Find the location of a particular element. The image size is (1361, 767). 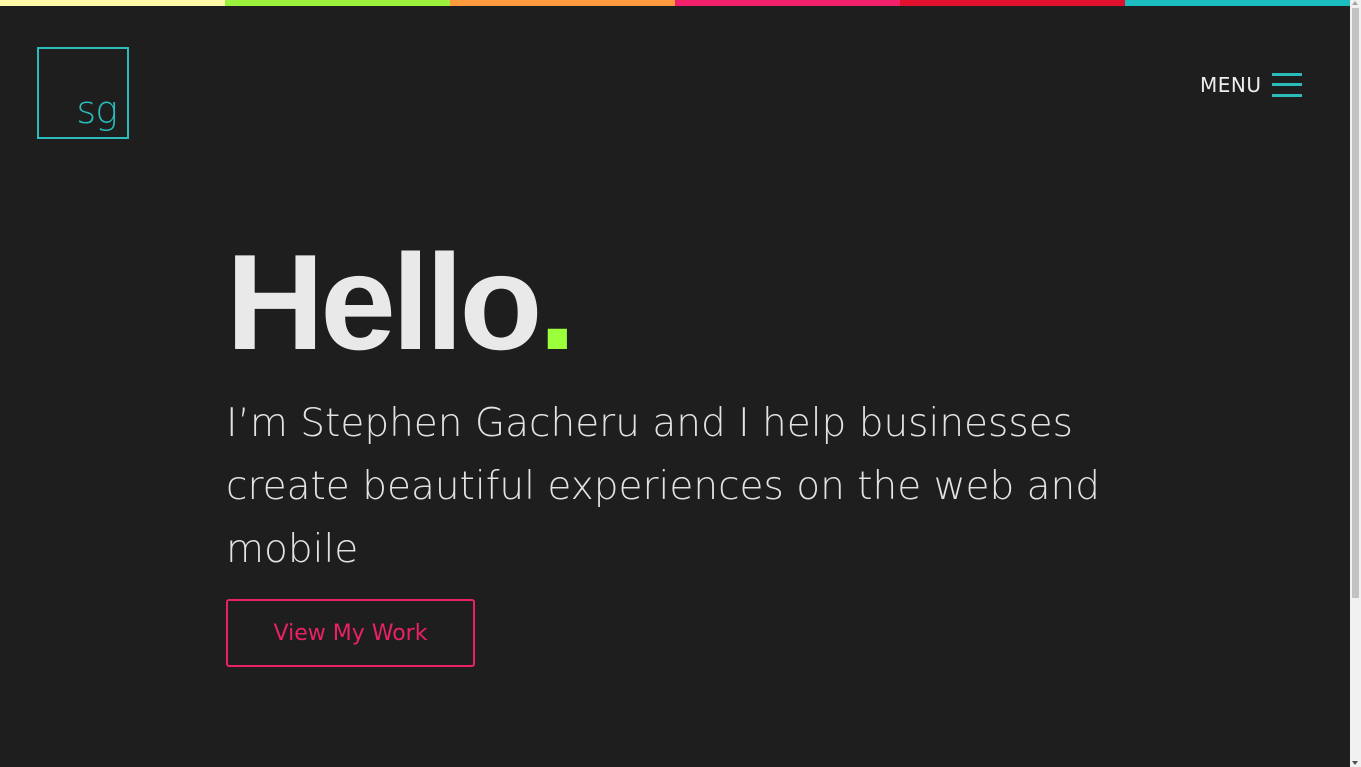

menu-label: MENU is located at coordinates (1231, 85).